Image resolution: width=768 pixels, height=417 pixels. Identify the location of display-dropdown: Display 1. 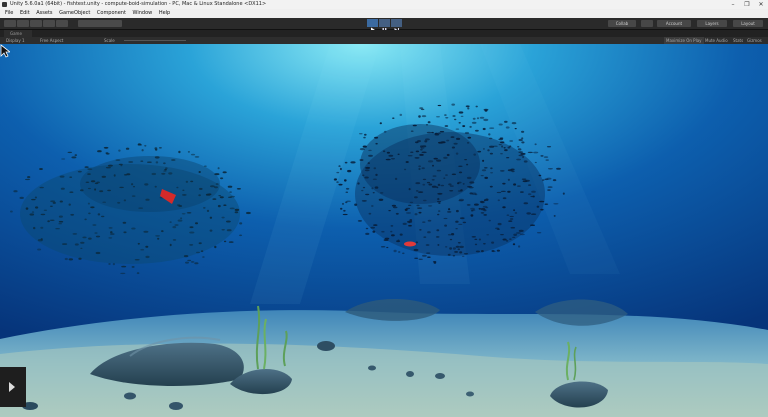
(15, 40).